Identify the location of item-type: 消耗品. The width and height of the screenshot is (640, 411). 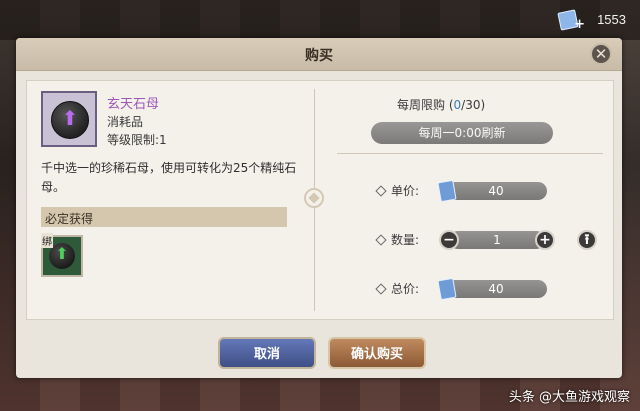
(125, 122).